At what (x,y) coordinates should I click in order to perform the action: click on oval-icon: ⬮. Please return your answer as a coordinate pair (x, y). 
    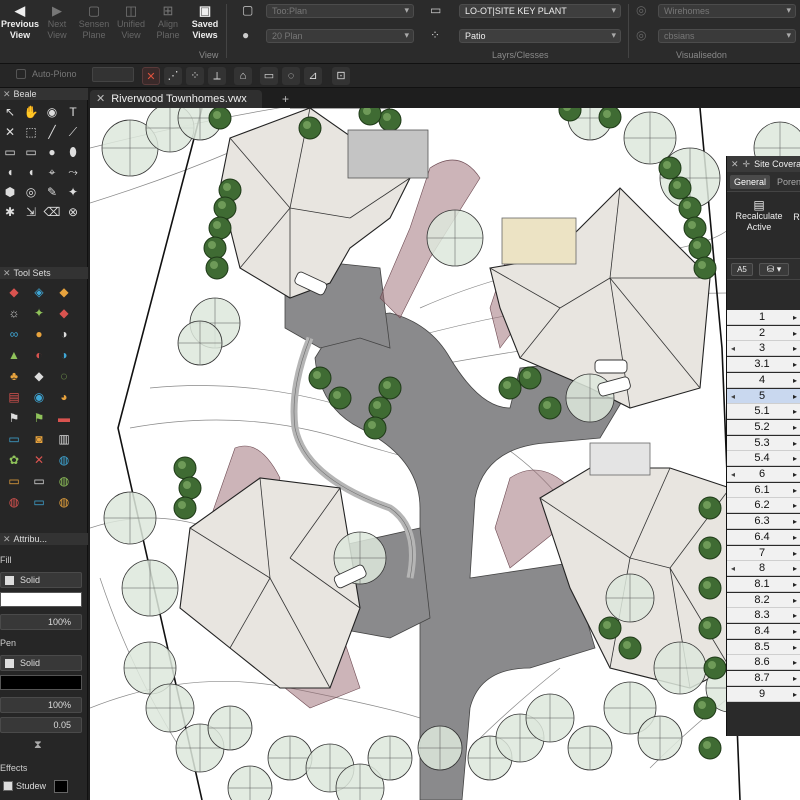
    Looking at the image, I should click on (73, 152).